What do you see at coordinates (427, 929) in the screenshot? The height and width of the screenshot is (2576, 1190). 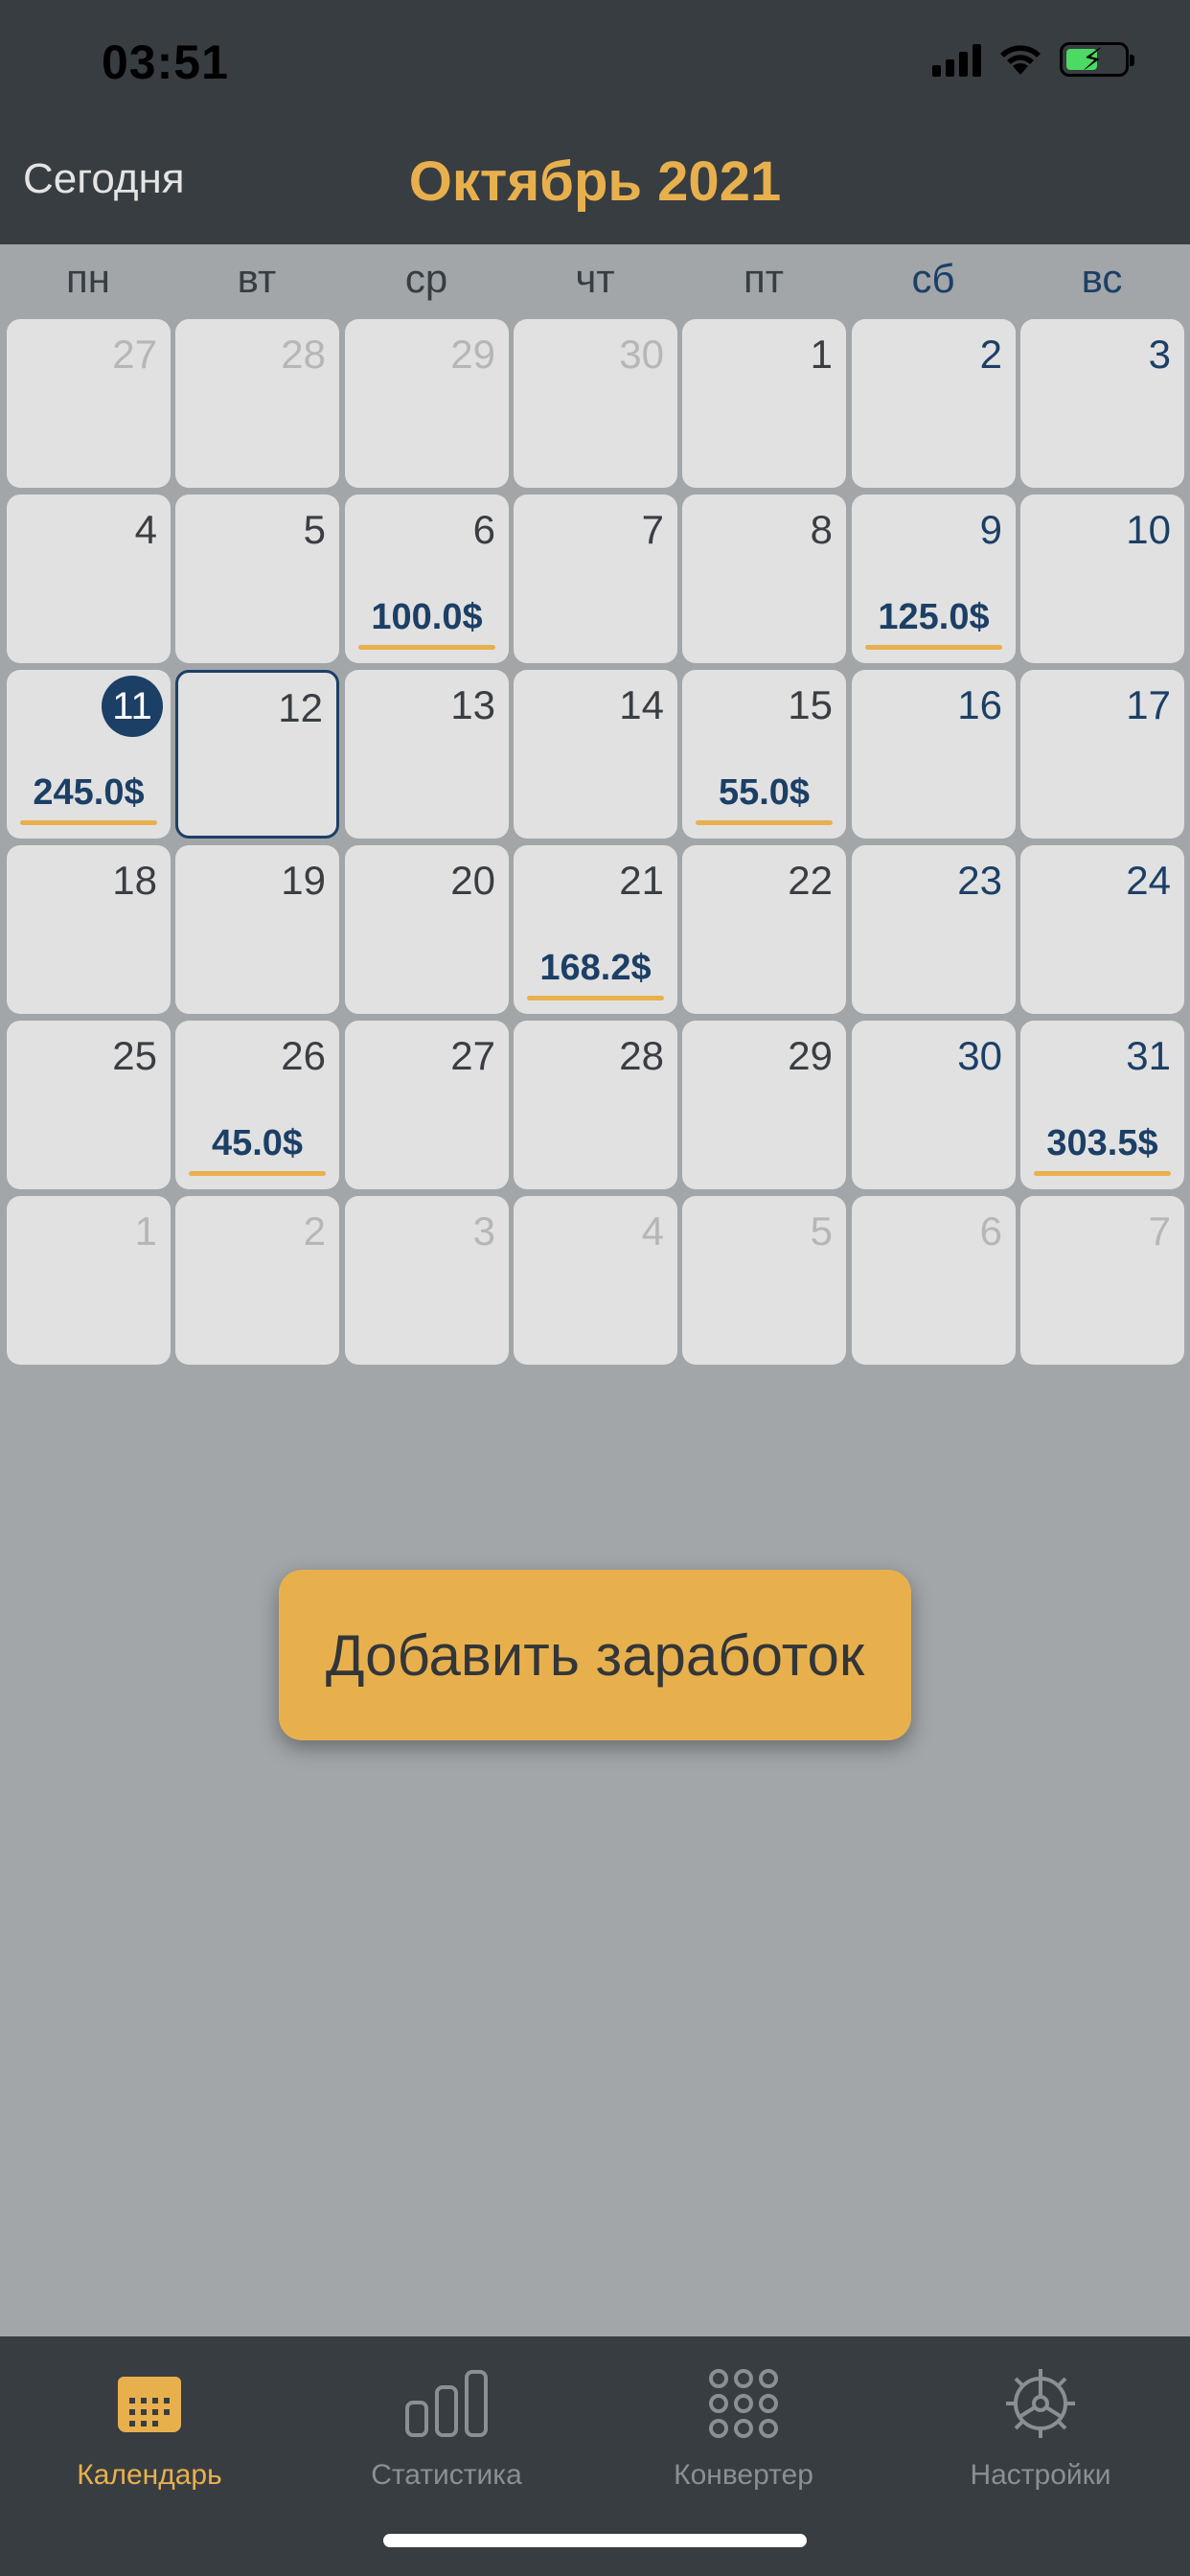 I see `calendar-day-cell: 20` at bounding box center [427, 929].